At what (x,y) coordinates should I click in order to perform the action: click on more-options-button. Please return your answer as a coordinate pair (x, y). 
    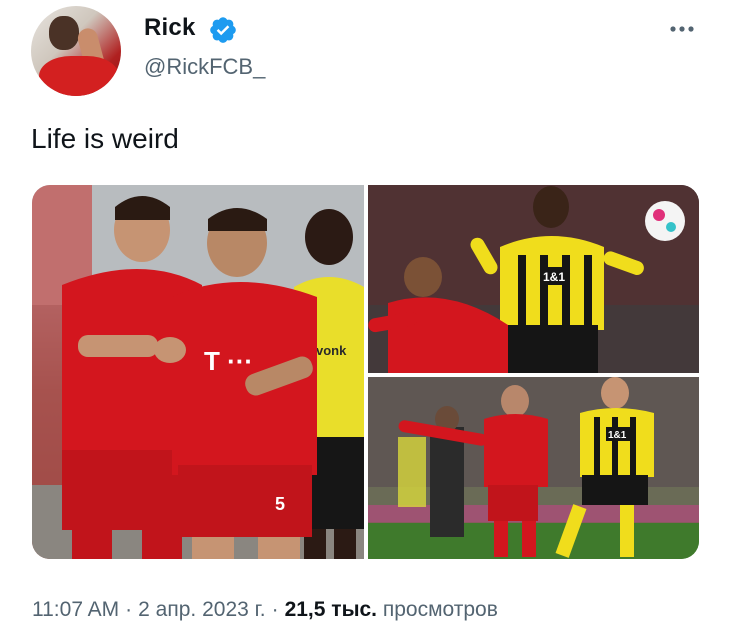
    Looking at the image, I should click on (682, 29).